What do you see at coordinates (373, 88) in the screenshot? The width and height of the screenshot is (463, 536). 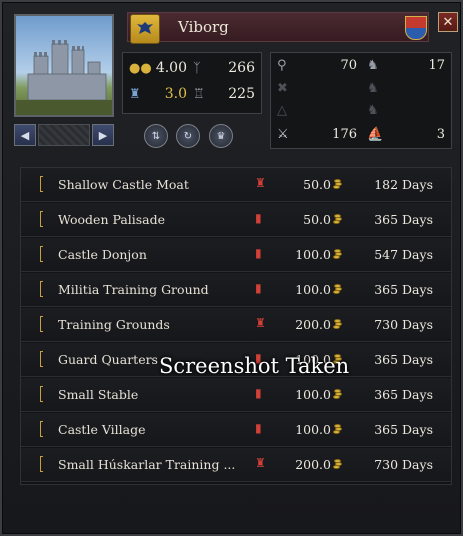 I see `knights-icon: ♞` at bounding box center [373, 88].